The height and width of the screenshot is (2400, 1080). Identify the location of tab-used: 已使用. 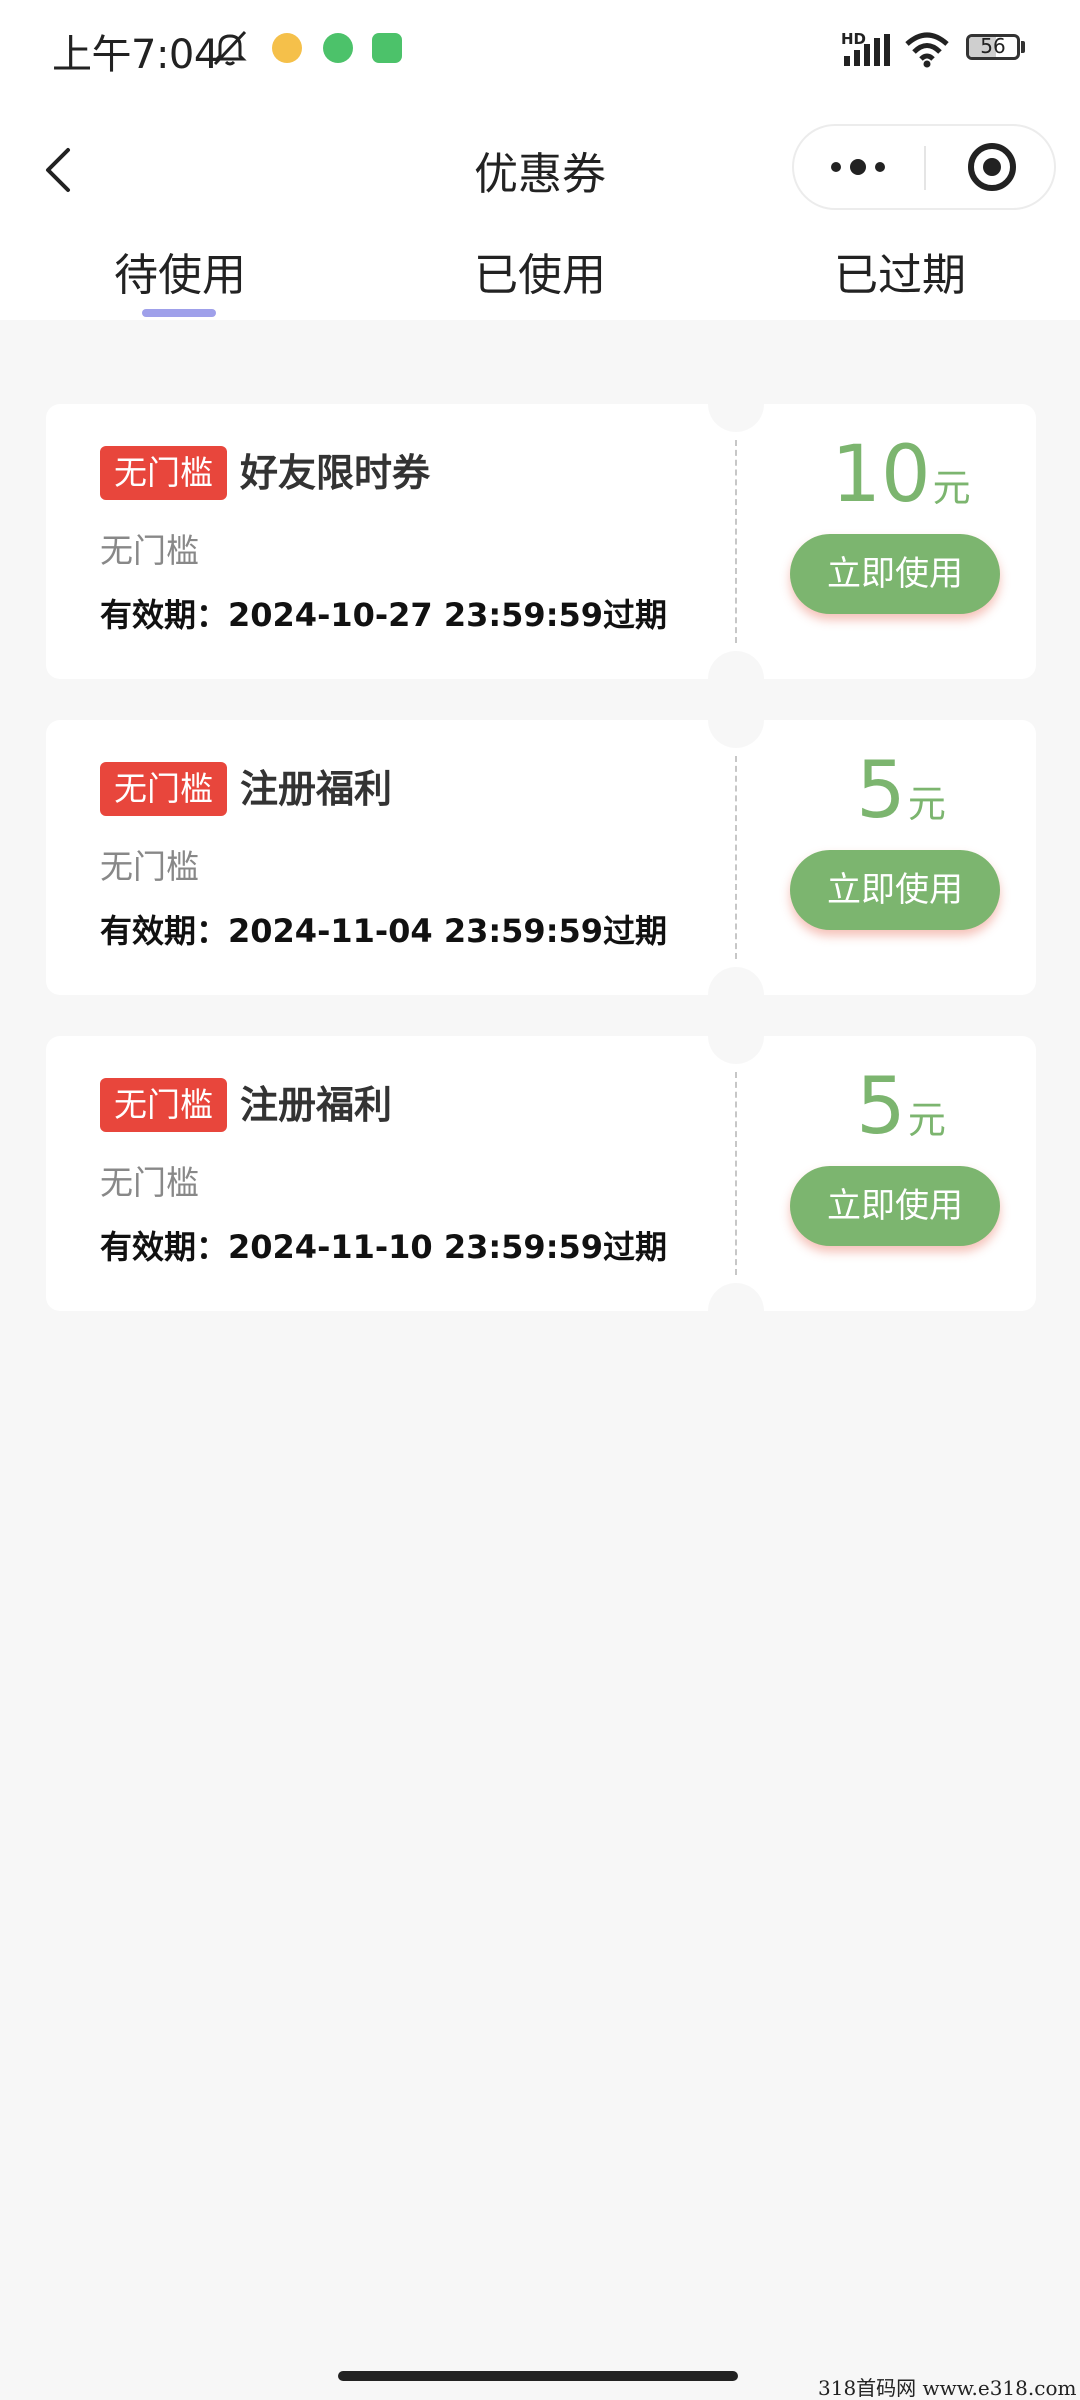
(540, 277).